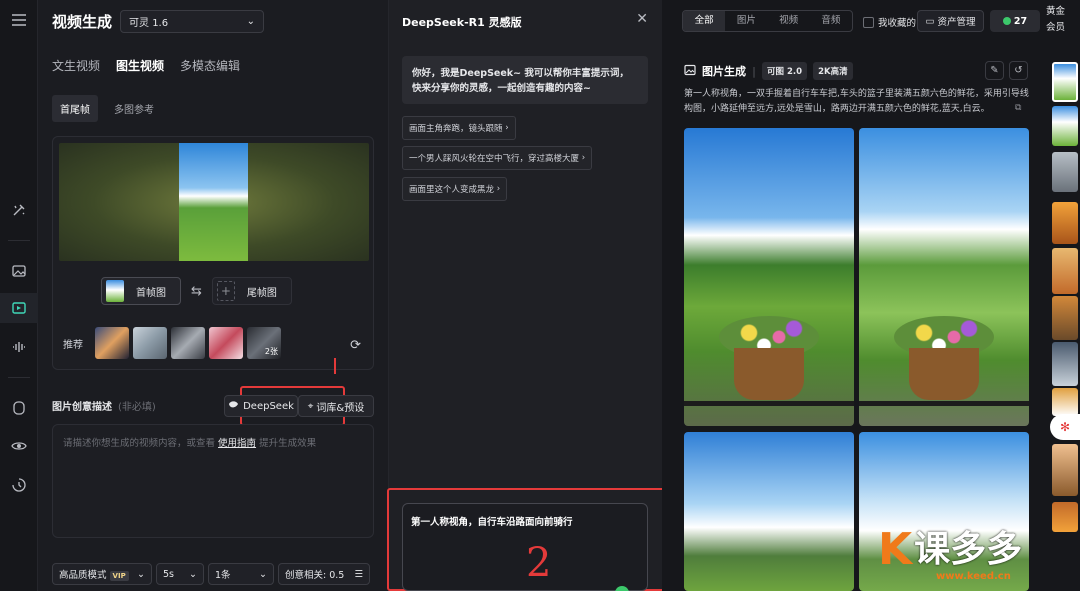  What do you see at coordinates (1065, 427) in the screenshot?
I see `floating-assistant-button: ✻` at bounding box center [1065, 427].